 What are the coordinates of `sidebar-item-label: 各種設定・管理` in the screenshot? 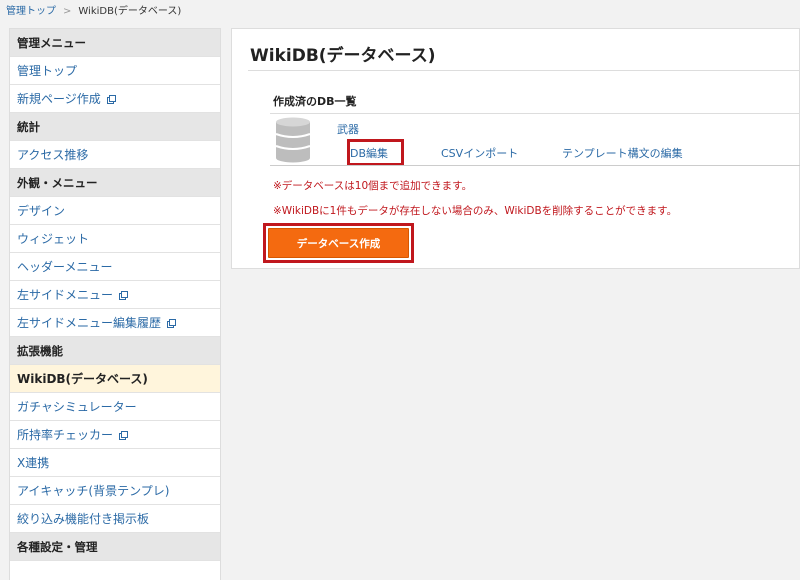 It's located at (57, 547).